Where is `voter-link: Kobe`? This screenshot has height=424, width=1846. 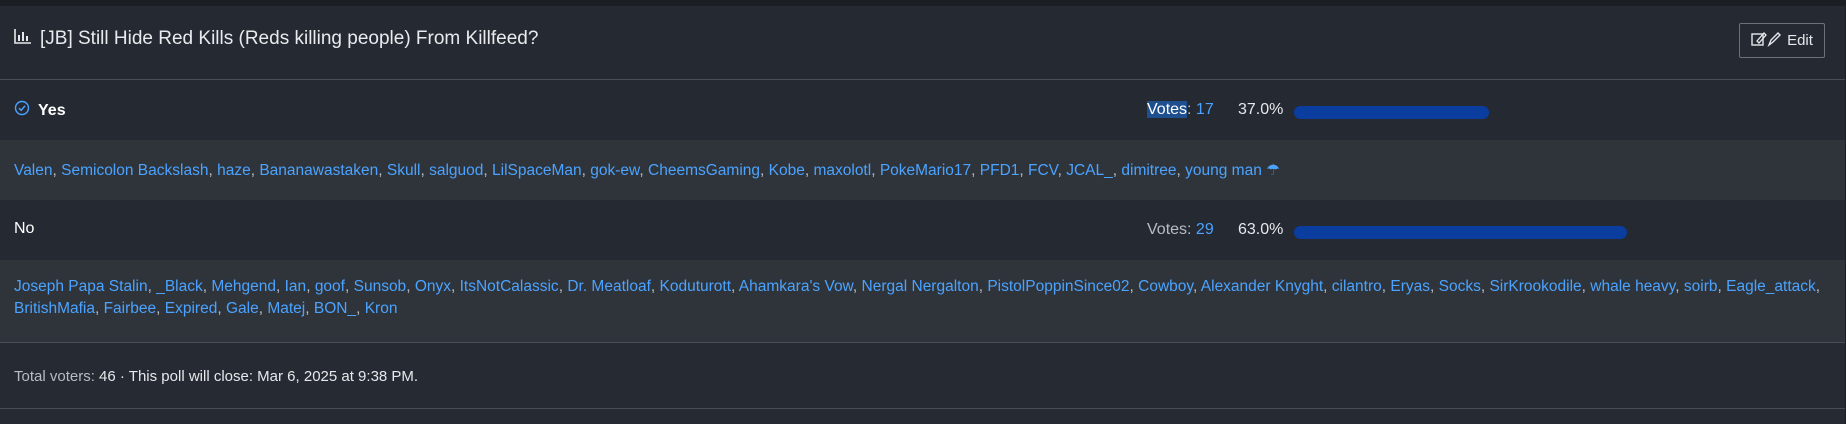
voter-link: Kobe is located at coordinates (787, 170).